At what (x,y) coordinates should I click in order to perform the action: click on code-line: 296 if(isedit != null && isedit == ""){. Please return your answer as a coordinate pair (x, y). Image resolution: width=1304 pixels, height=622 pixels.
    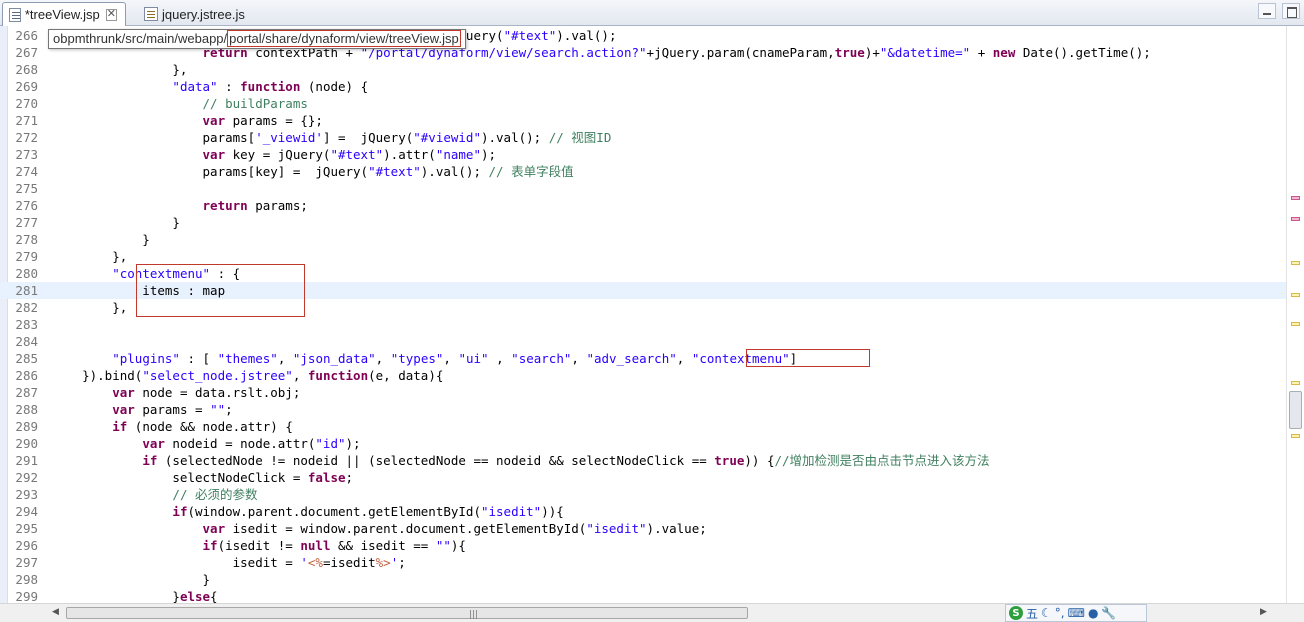
    Looking at the image, I should click on (643, 545).